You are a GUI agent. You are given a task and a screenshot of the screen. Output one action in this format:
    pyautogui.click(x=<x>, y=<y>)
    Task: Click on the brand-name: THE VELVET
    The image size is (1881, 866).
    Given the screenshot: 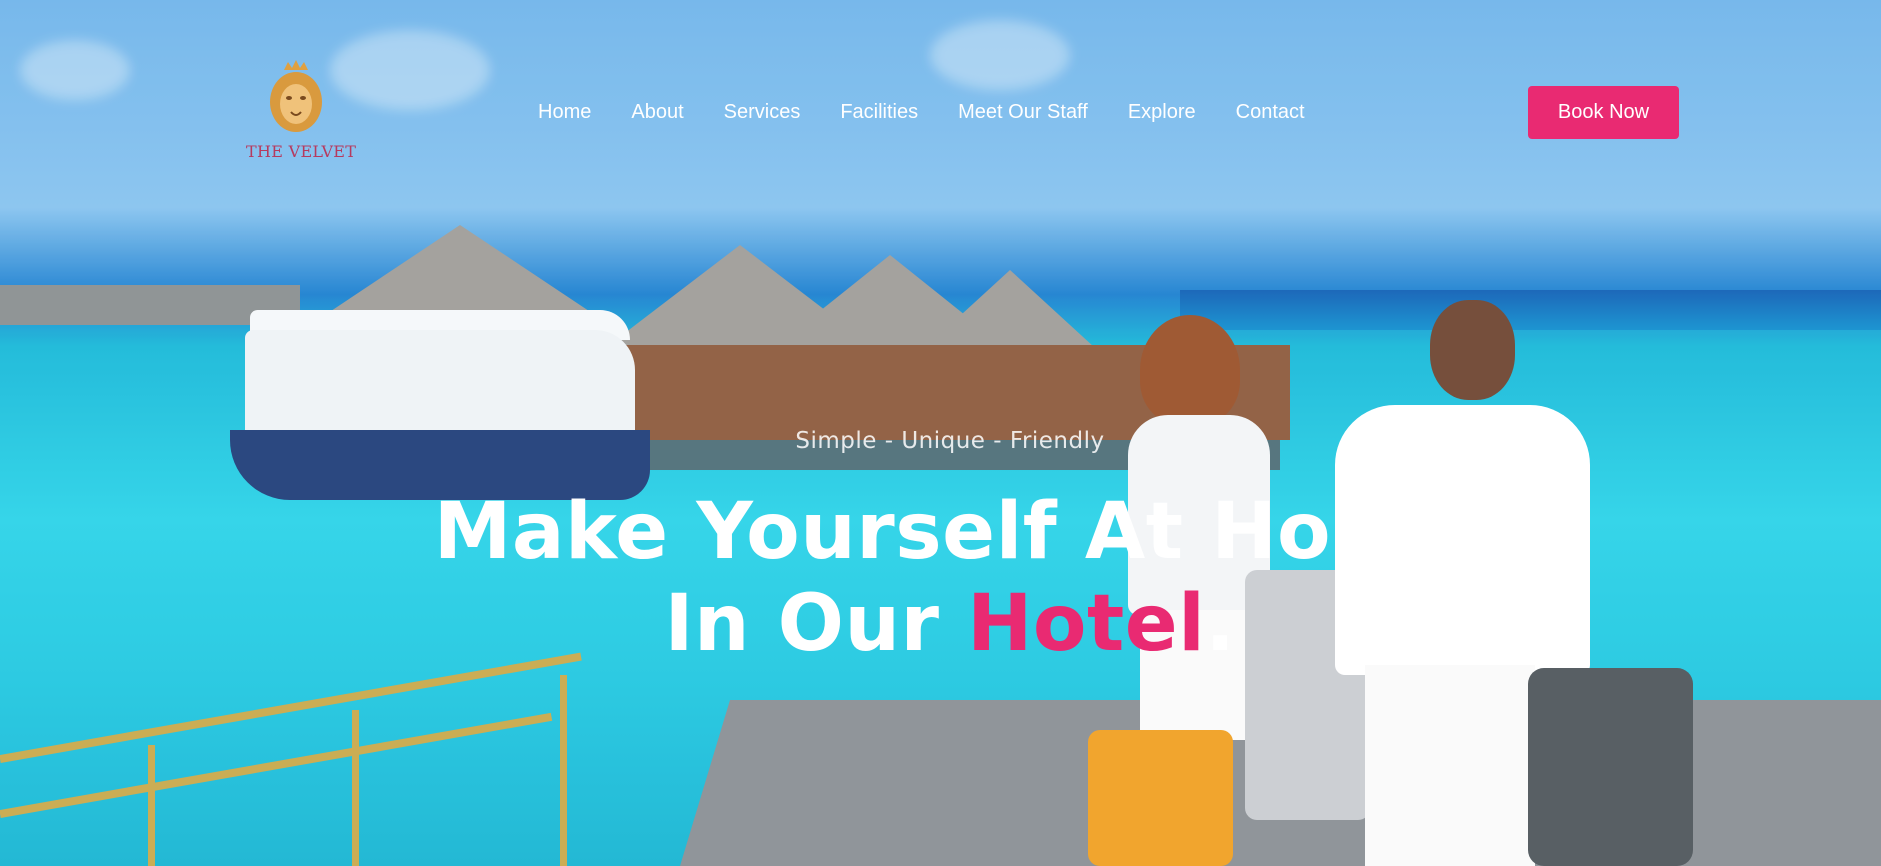 What is the action you would take?
    pyautogui.click(x=301, y=151)
    